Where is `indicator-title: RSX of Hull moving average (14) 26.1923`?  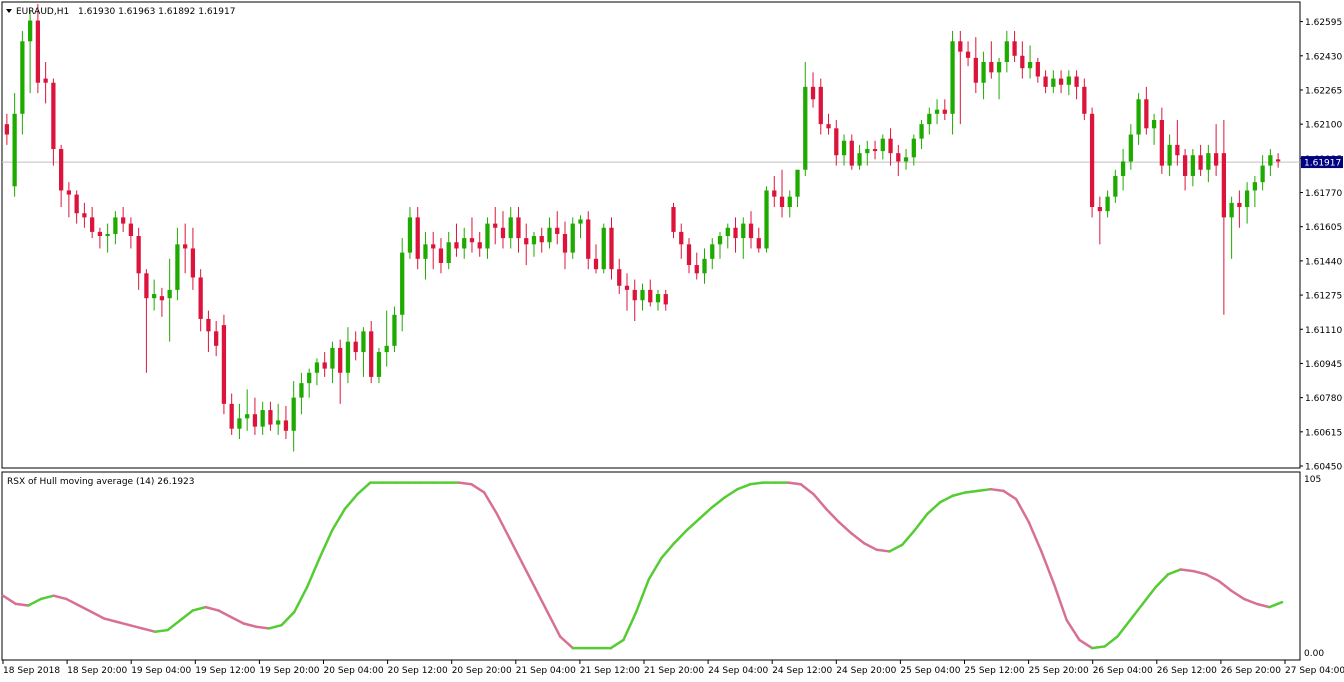
indicator-title: RSX of Hull moving average (14) 26.1923 is located at coordinates (101, 482).